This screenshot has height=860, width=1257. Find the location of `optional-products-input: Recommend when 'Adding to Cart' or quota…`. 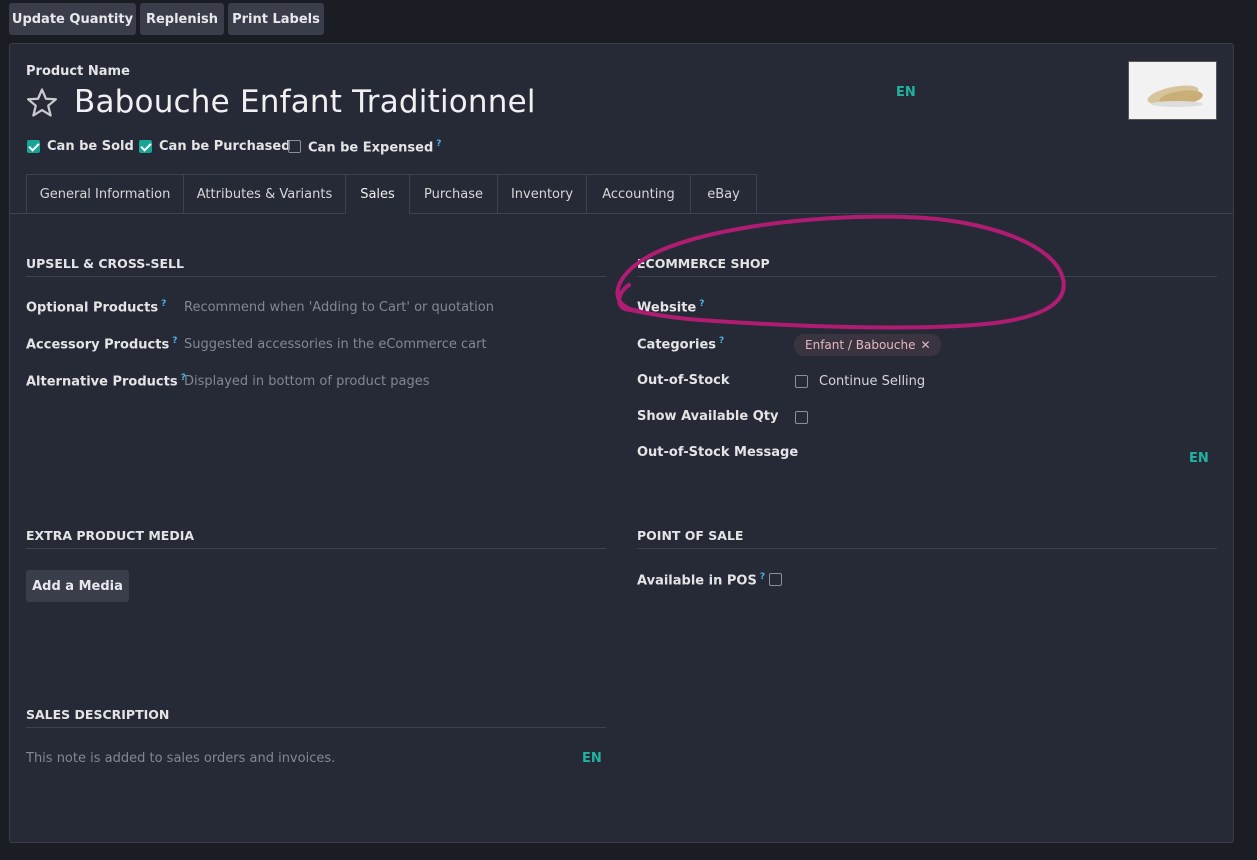

optional-products-input: Recommend when 'Adding to Cart' or quota… is located at coordinates (339, 307).